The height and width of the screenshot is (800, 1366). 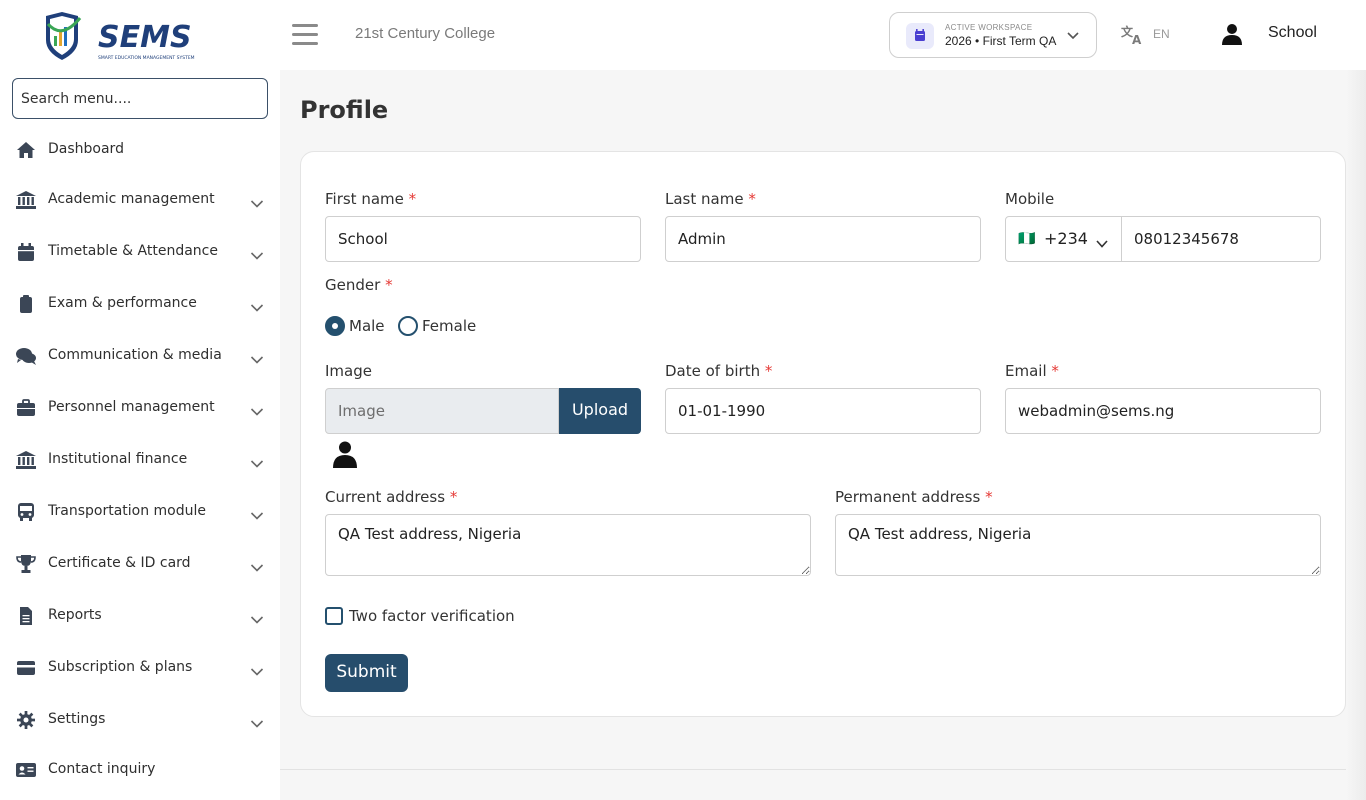 What do you see at coordinates (26, 356) in the screenshot?
I see `chat-icon` at bounding box center [26, 356].